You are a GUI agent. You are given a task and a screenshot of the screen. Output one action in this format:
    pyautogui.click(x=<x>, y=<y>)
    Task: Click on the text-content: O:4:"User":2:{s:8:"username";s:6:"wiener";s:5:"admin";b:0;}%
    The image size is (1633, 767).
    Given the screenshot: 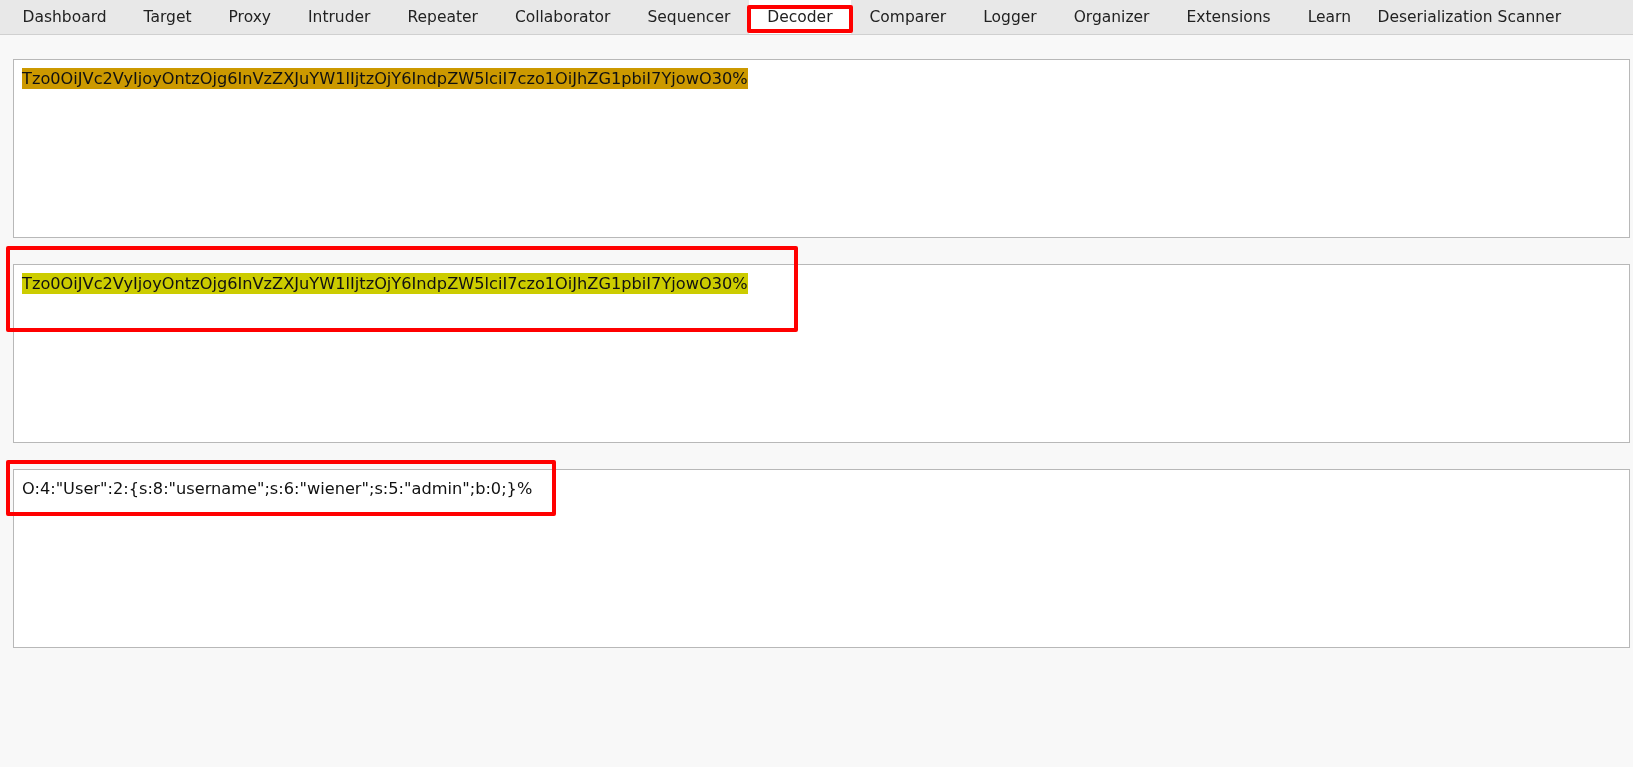 What is the action you would take?
    pyautogui.click(x=277, y=488)
    